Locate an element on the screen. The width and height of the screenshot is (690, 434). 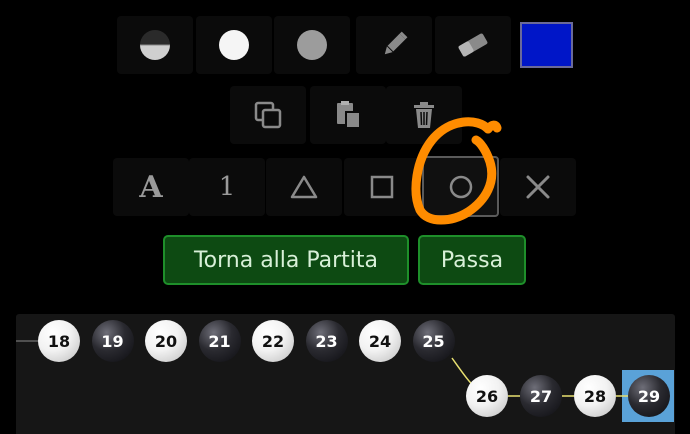
letter-tool-label: A is located at coordinates (151, 187).